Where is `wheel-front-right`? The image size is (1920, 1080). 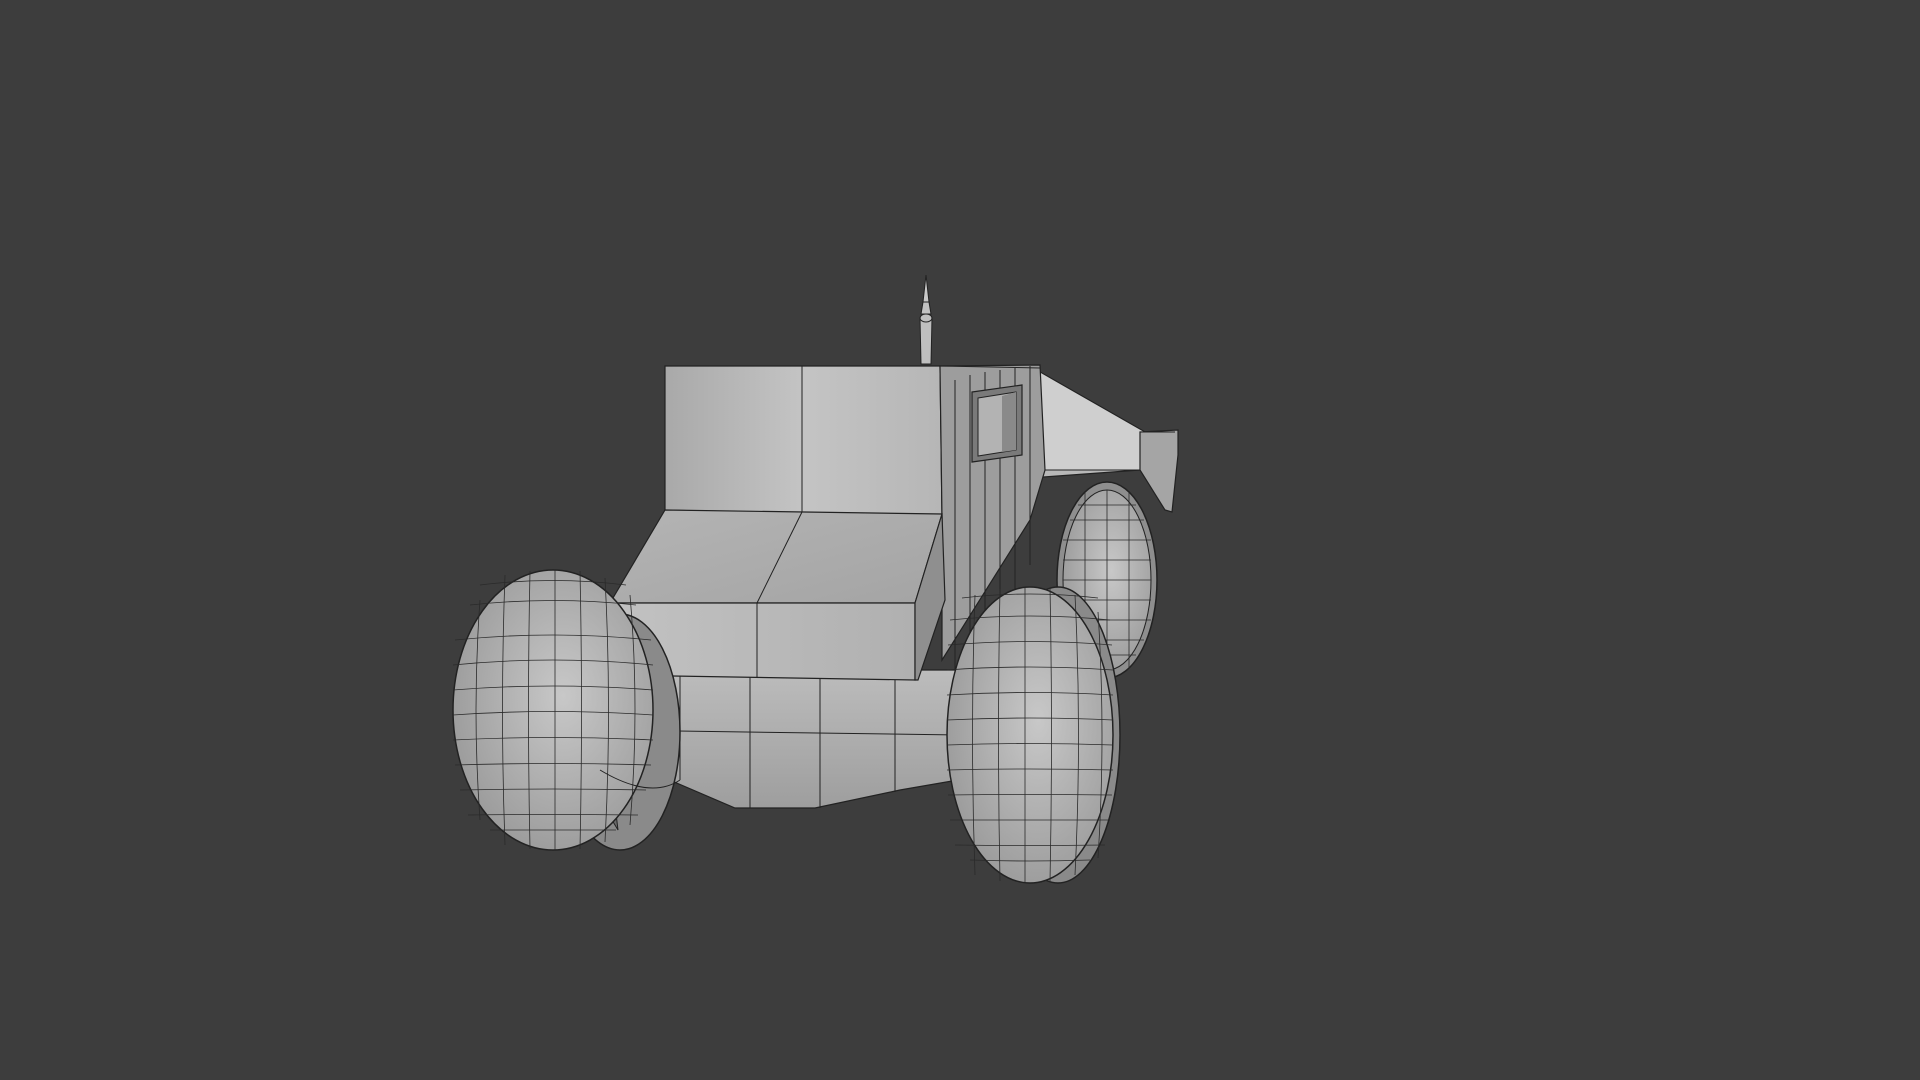 wheel-front-right is located at coordinates (1033, 735).